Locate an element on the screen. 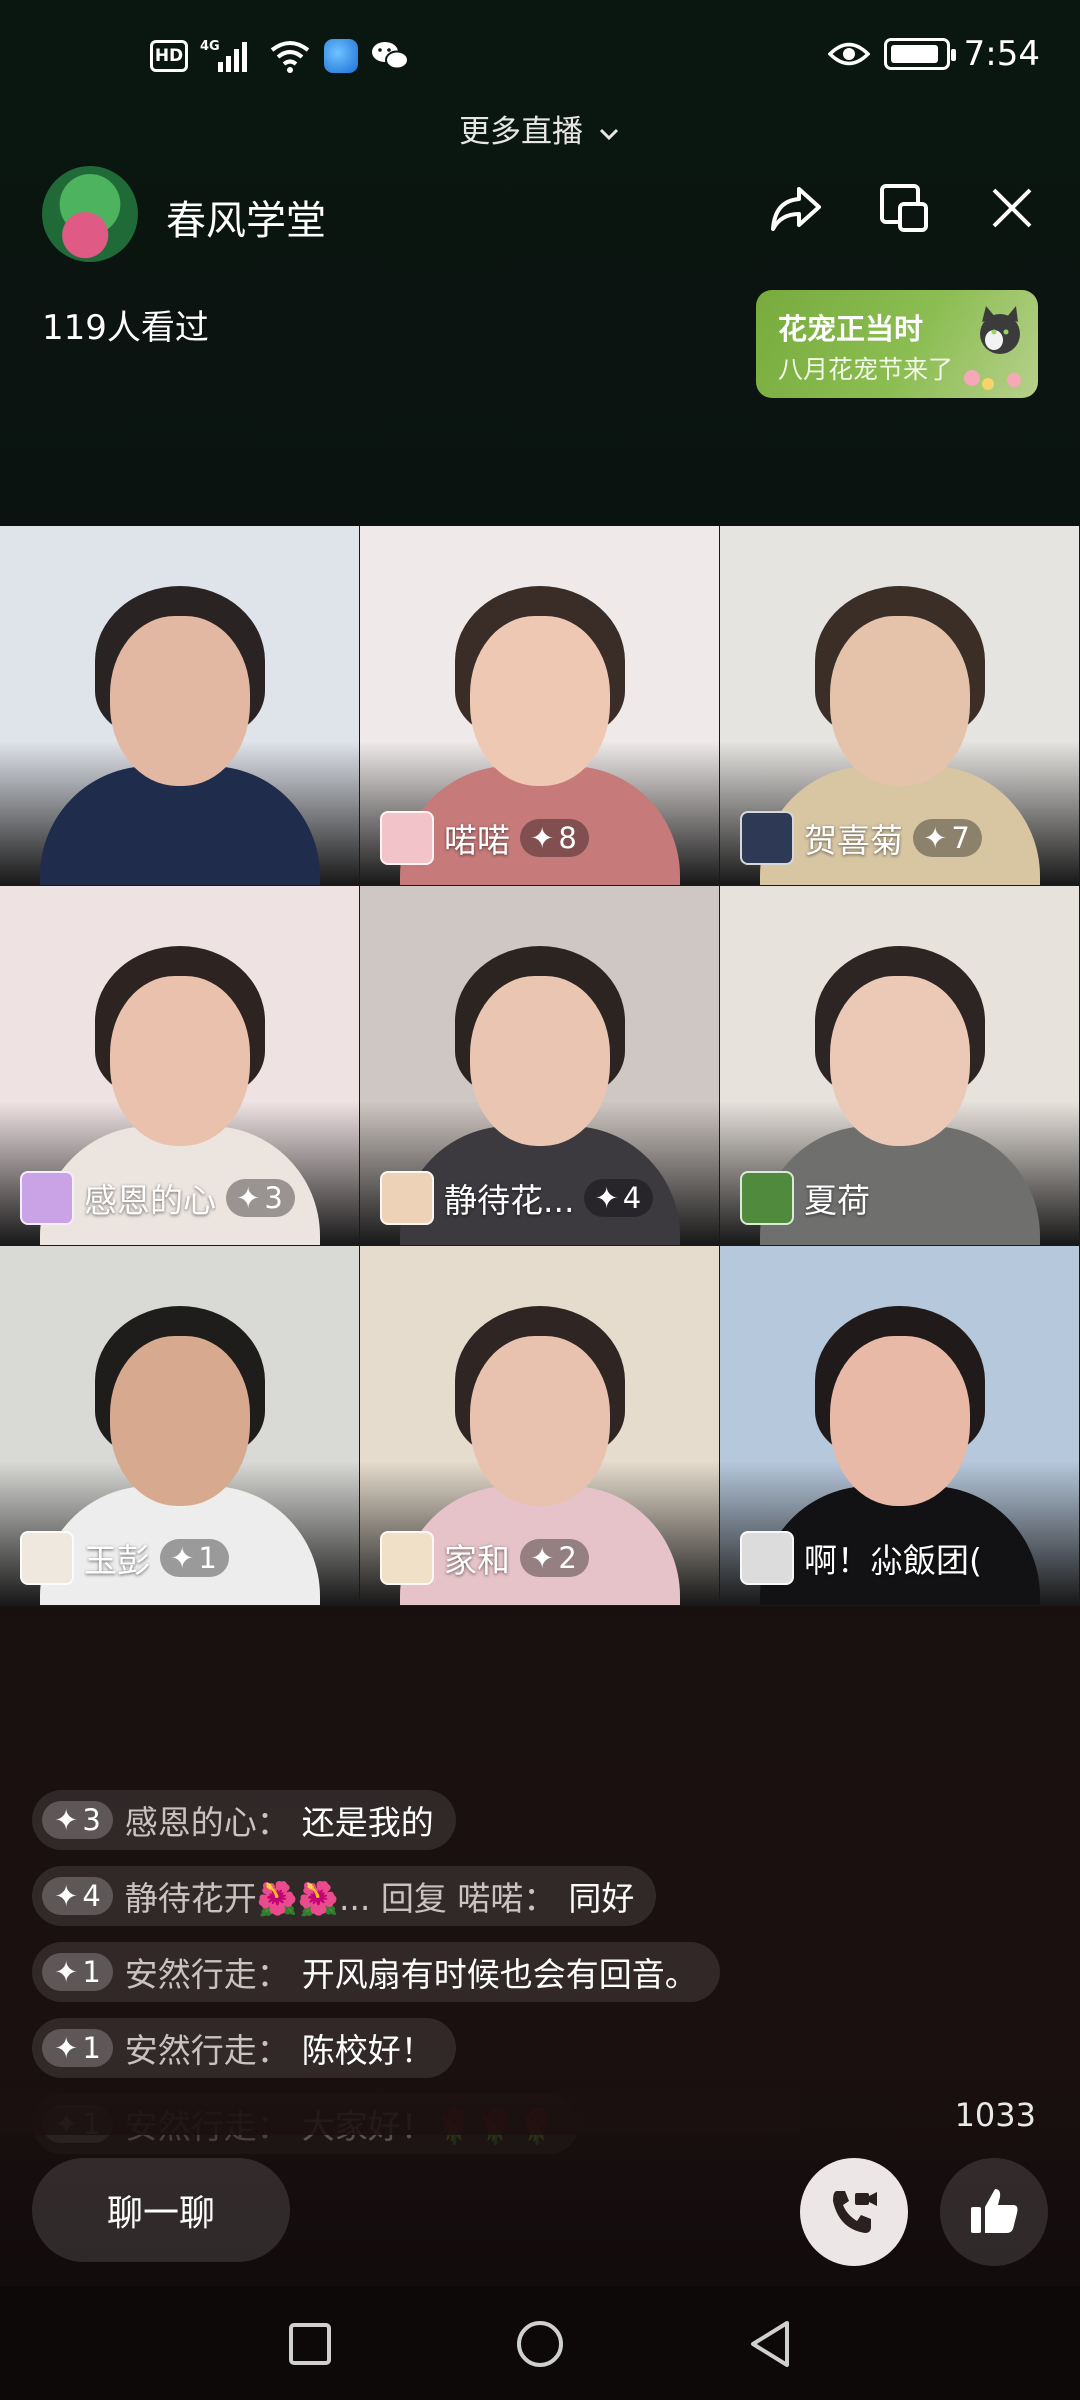 Image resolution: width=1080 pixels, height=2400 pixels. chat-username: 感恩的心： is located at coordinates (207, 1822).